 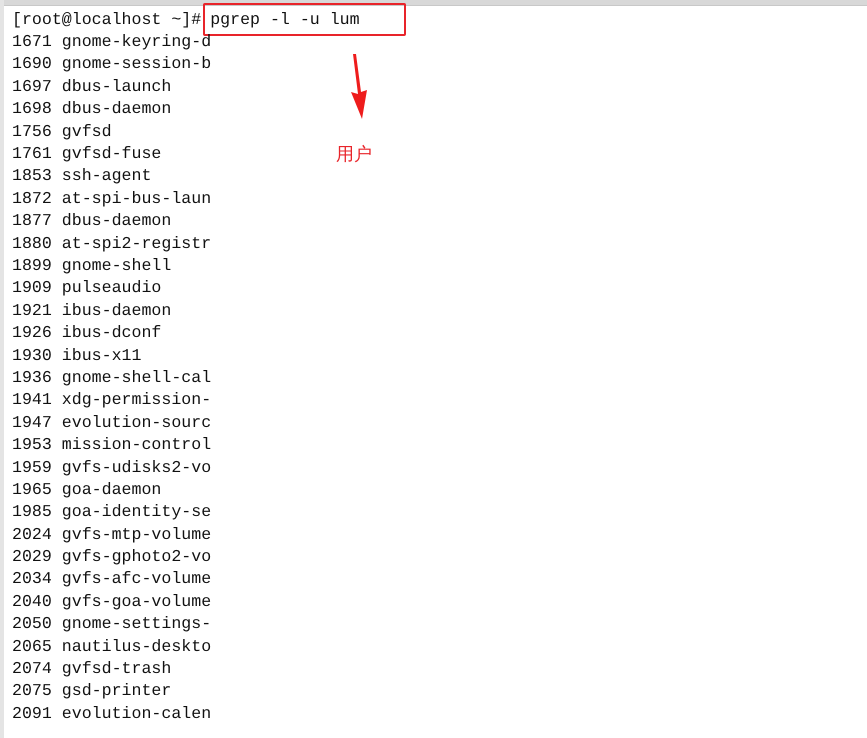 I want to click on process-line: 1941 xdg-permission-, so click(x=112, y=400).